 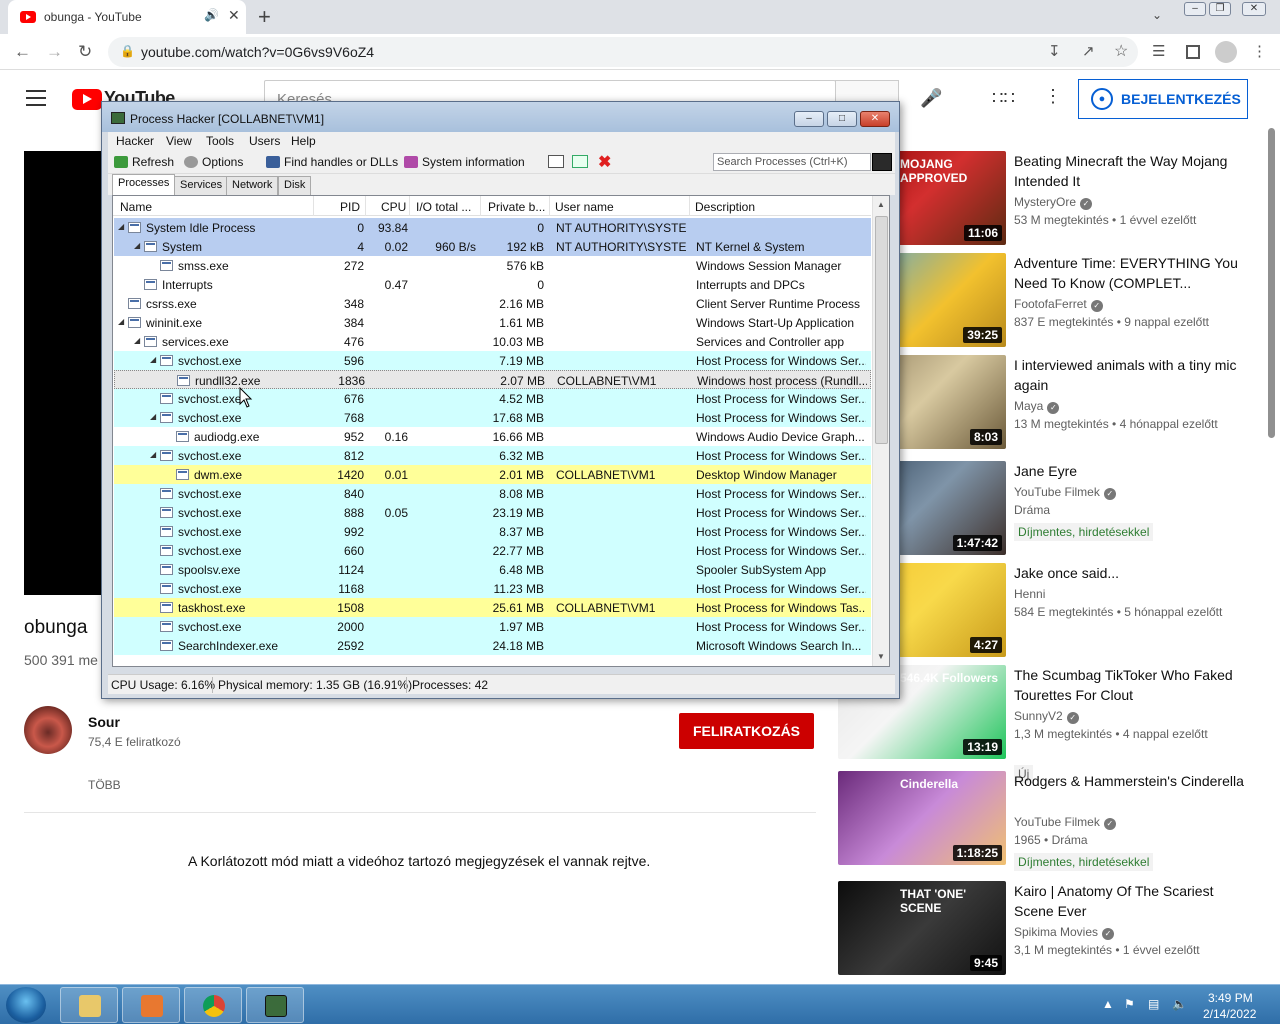 What do you see at coordinates (1037, 406) in the screenshot?
I see `recommendation-channel: Maya ✓` at bounding box center [1037, 406].